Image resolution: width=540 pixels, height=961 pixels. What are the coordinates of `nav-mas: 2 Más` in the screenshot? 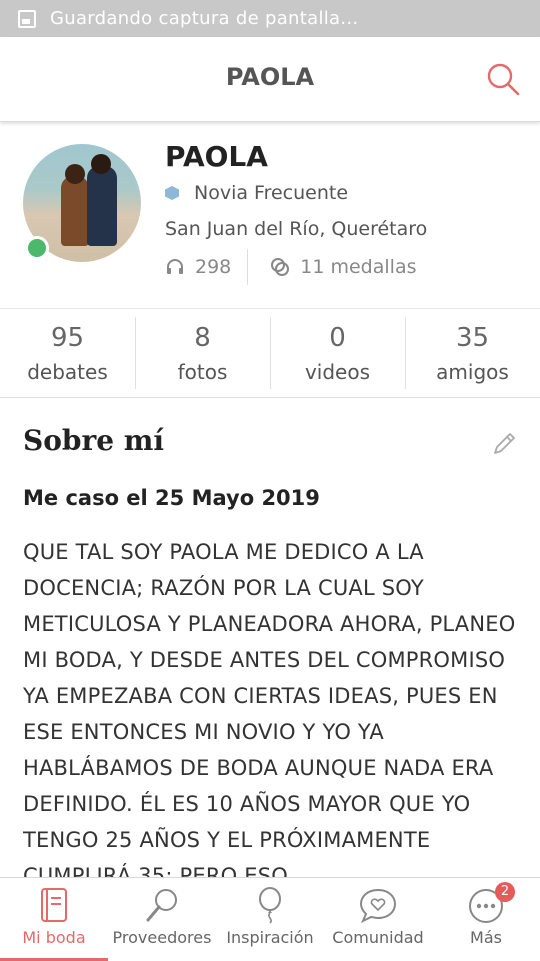 It's located at (486, 919).